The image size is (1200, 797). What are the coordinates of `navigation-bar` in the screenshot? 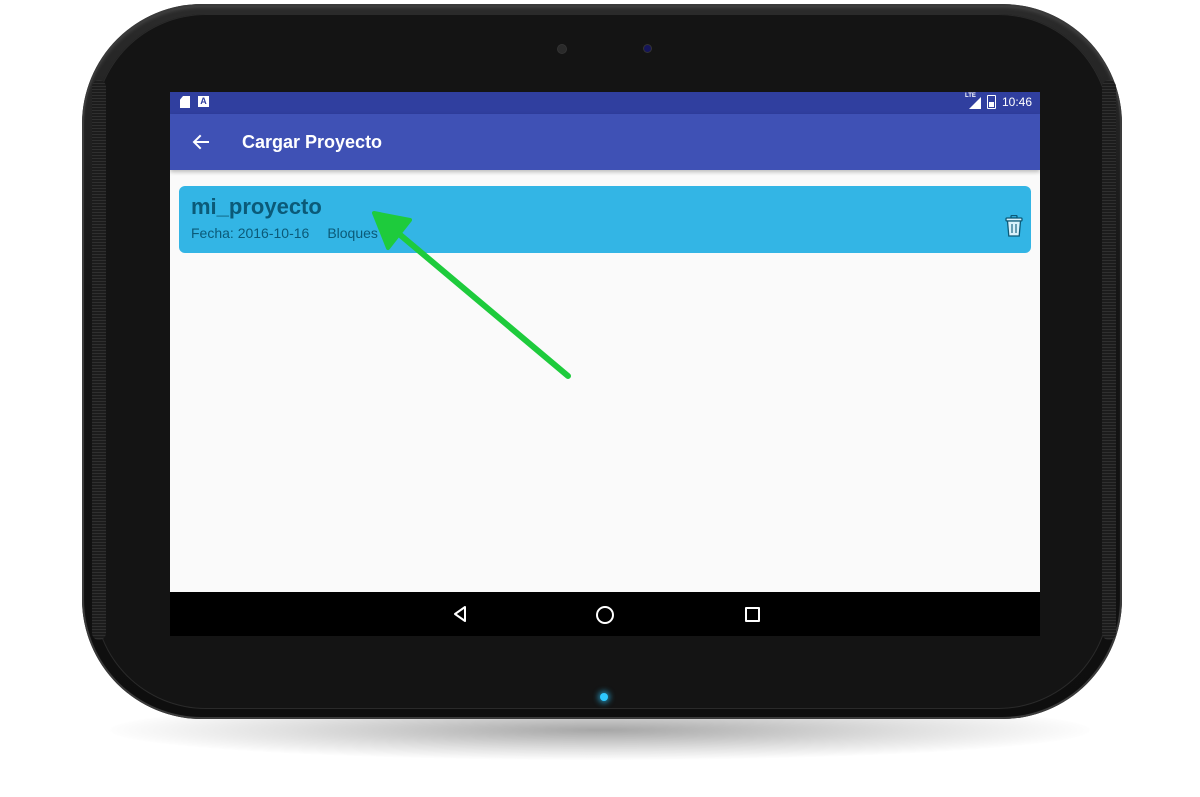 It's located at (605, 614).